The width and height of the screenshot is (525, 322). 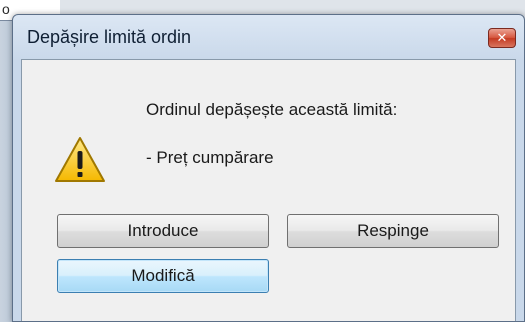 I want to click on close-button: ✕, so click(x=502, y=38).